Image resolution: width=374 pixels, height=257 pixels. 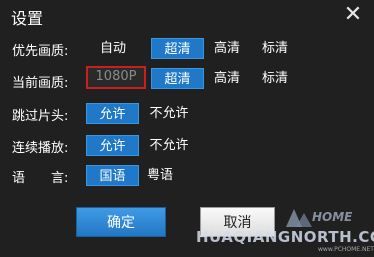 What do you see at coordinates (40, 51) in the screenshot?
I see `preferred-quality-label: 优先画质:` at bounding box center [40, 51].